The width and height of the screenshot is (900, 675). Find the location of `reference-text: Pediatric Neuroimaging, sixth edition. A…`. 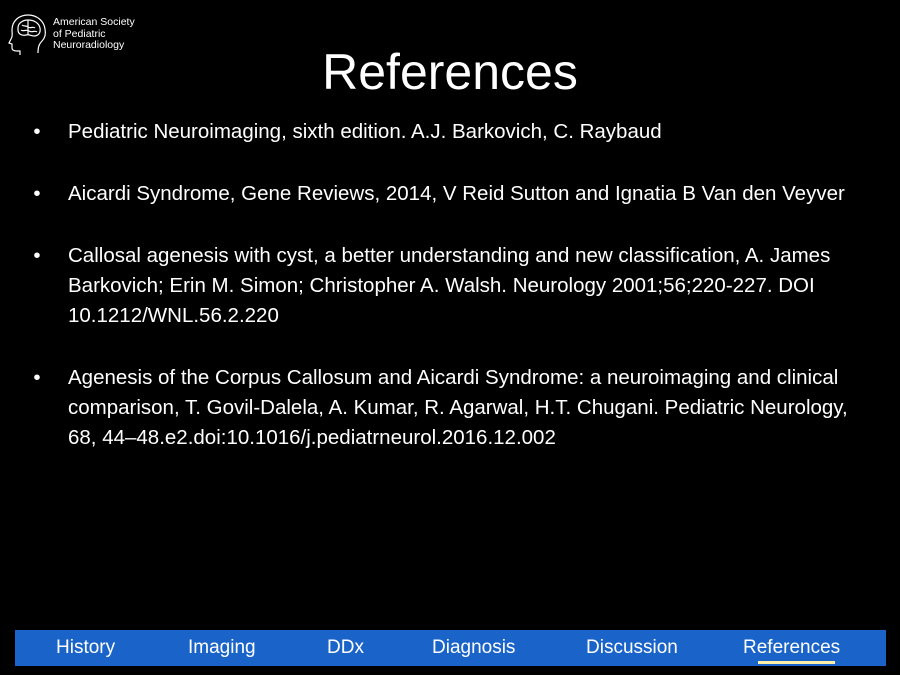

reference-text: Pediatric Neuroimaging, sixth edition. A… is located at coordinates (365, 131).